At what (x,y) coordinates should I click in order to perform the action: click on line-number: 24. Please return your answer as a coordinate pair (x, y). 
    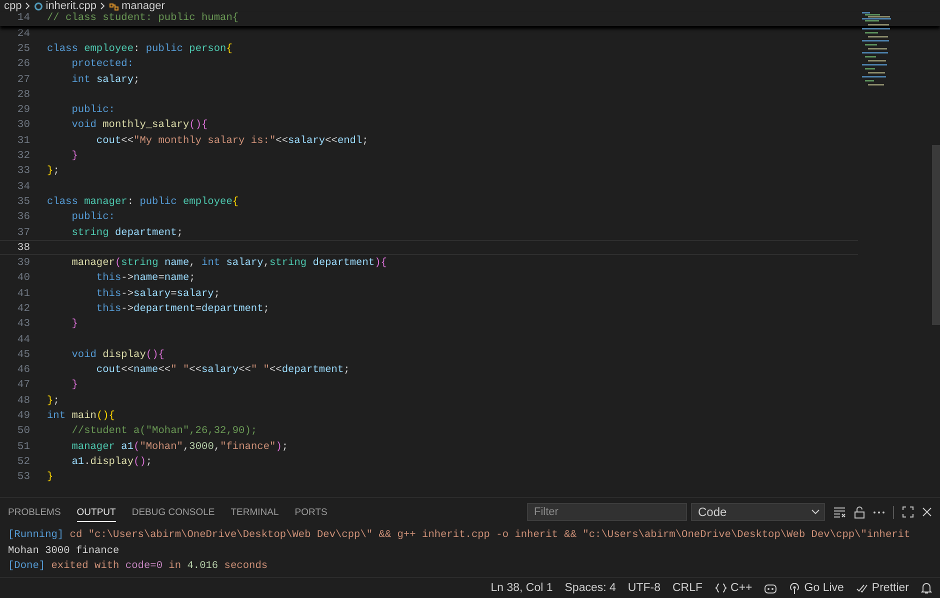
    Looking at the image, I should click on (23, 34).